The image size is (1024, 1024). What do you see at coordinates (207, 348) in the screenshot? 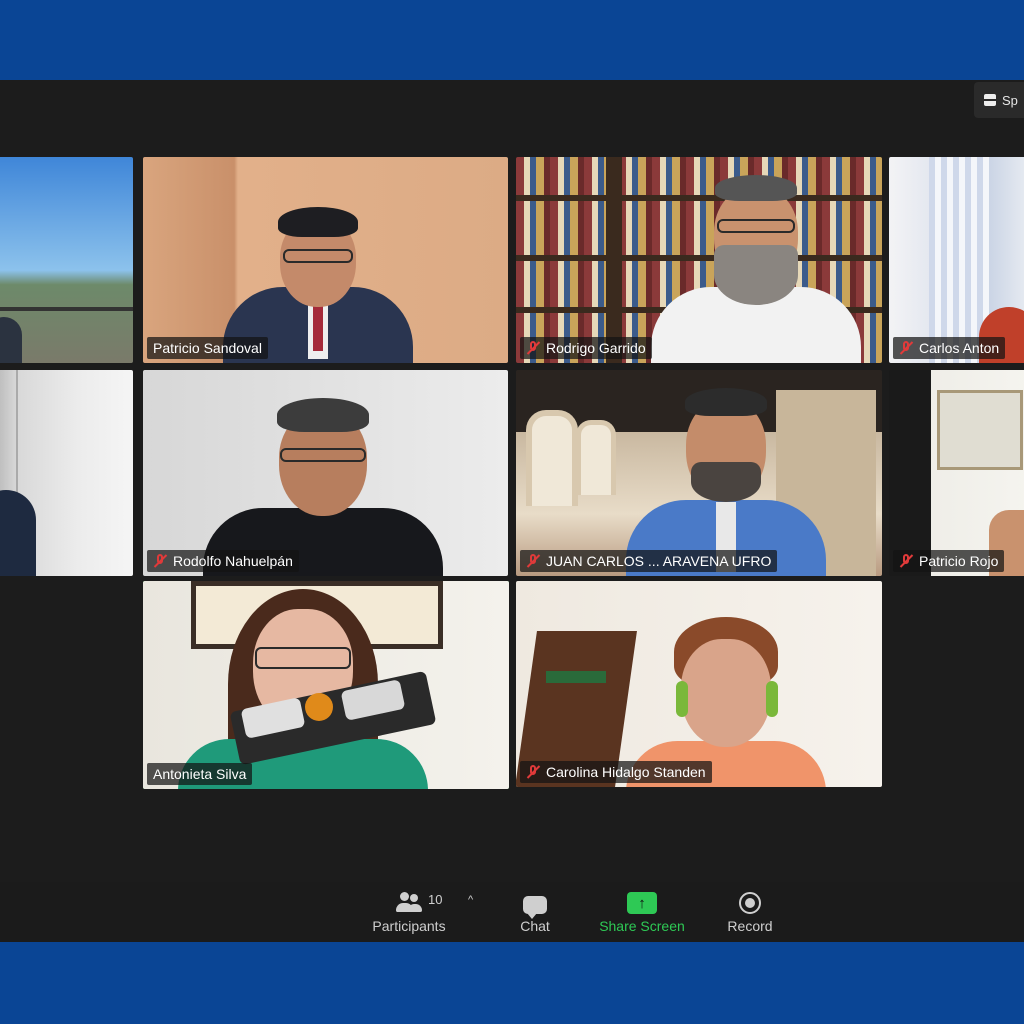
I see `name-tag: Patricio Sandoval` at bounding box center [207, 348].